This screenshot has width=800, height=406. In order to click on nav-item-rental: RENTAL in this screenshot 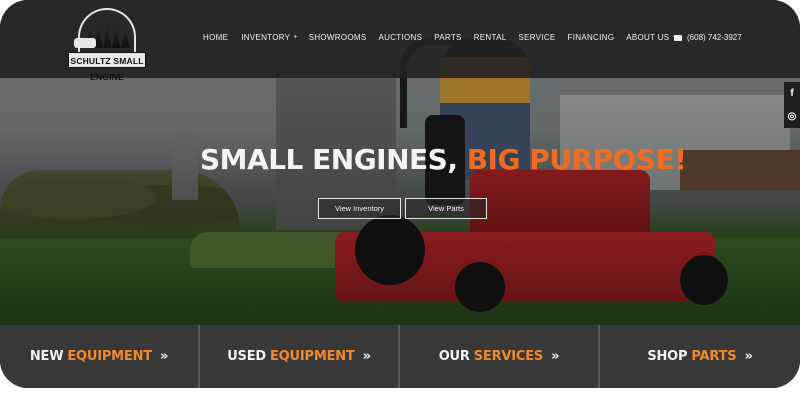, I will do `click(490, 38)`.